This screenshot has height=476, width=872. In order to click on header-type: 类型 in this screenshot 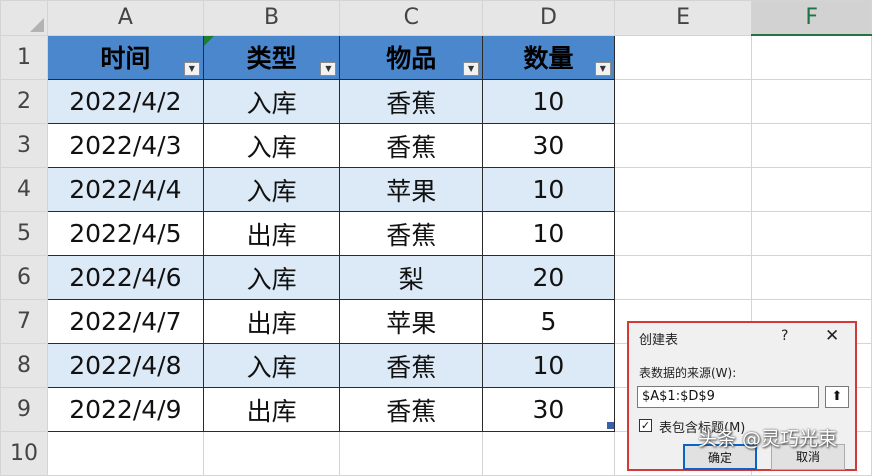, I will do `click(271, 59)`.